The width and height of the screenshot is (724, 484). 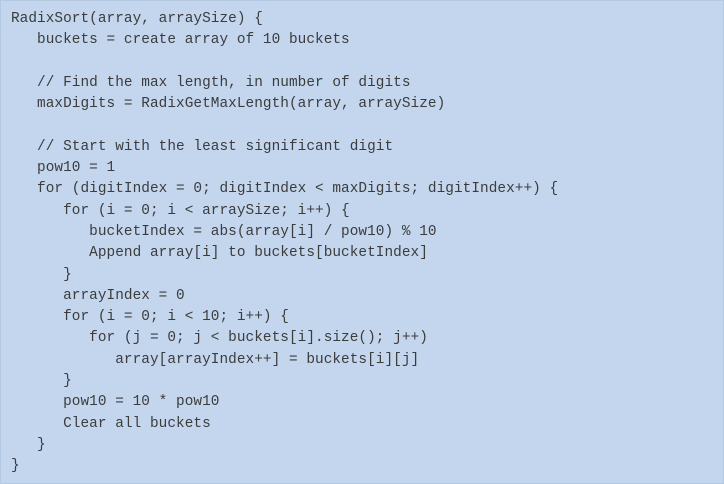 I want to click on code-line: pow10 = 1, so click(x=63, y=168).